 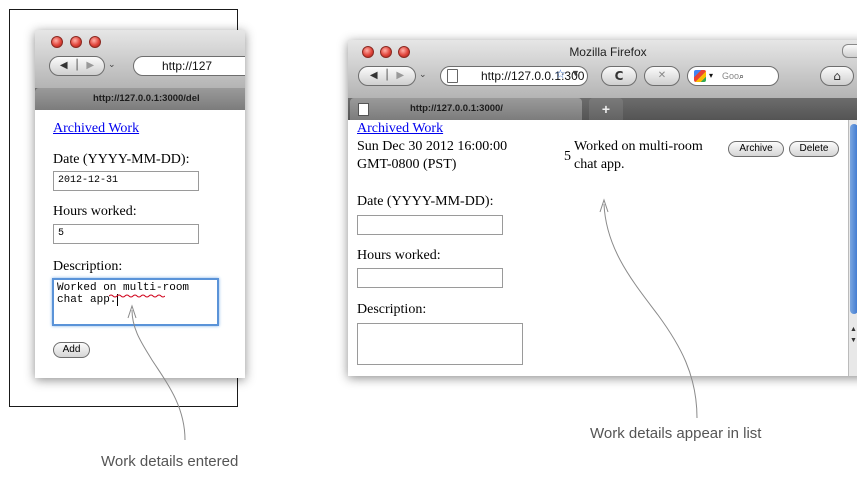 What do you see at coordinates (650, 311) in the screenshot?
I see `right-callout-arrow` at bounding box center [650, 311].